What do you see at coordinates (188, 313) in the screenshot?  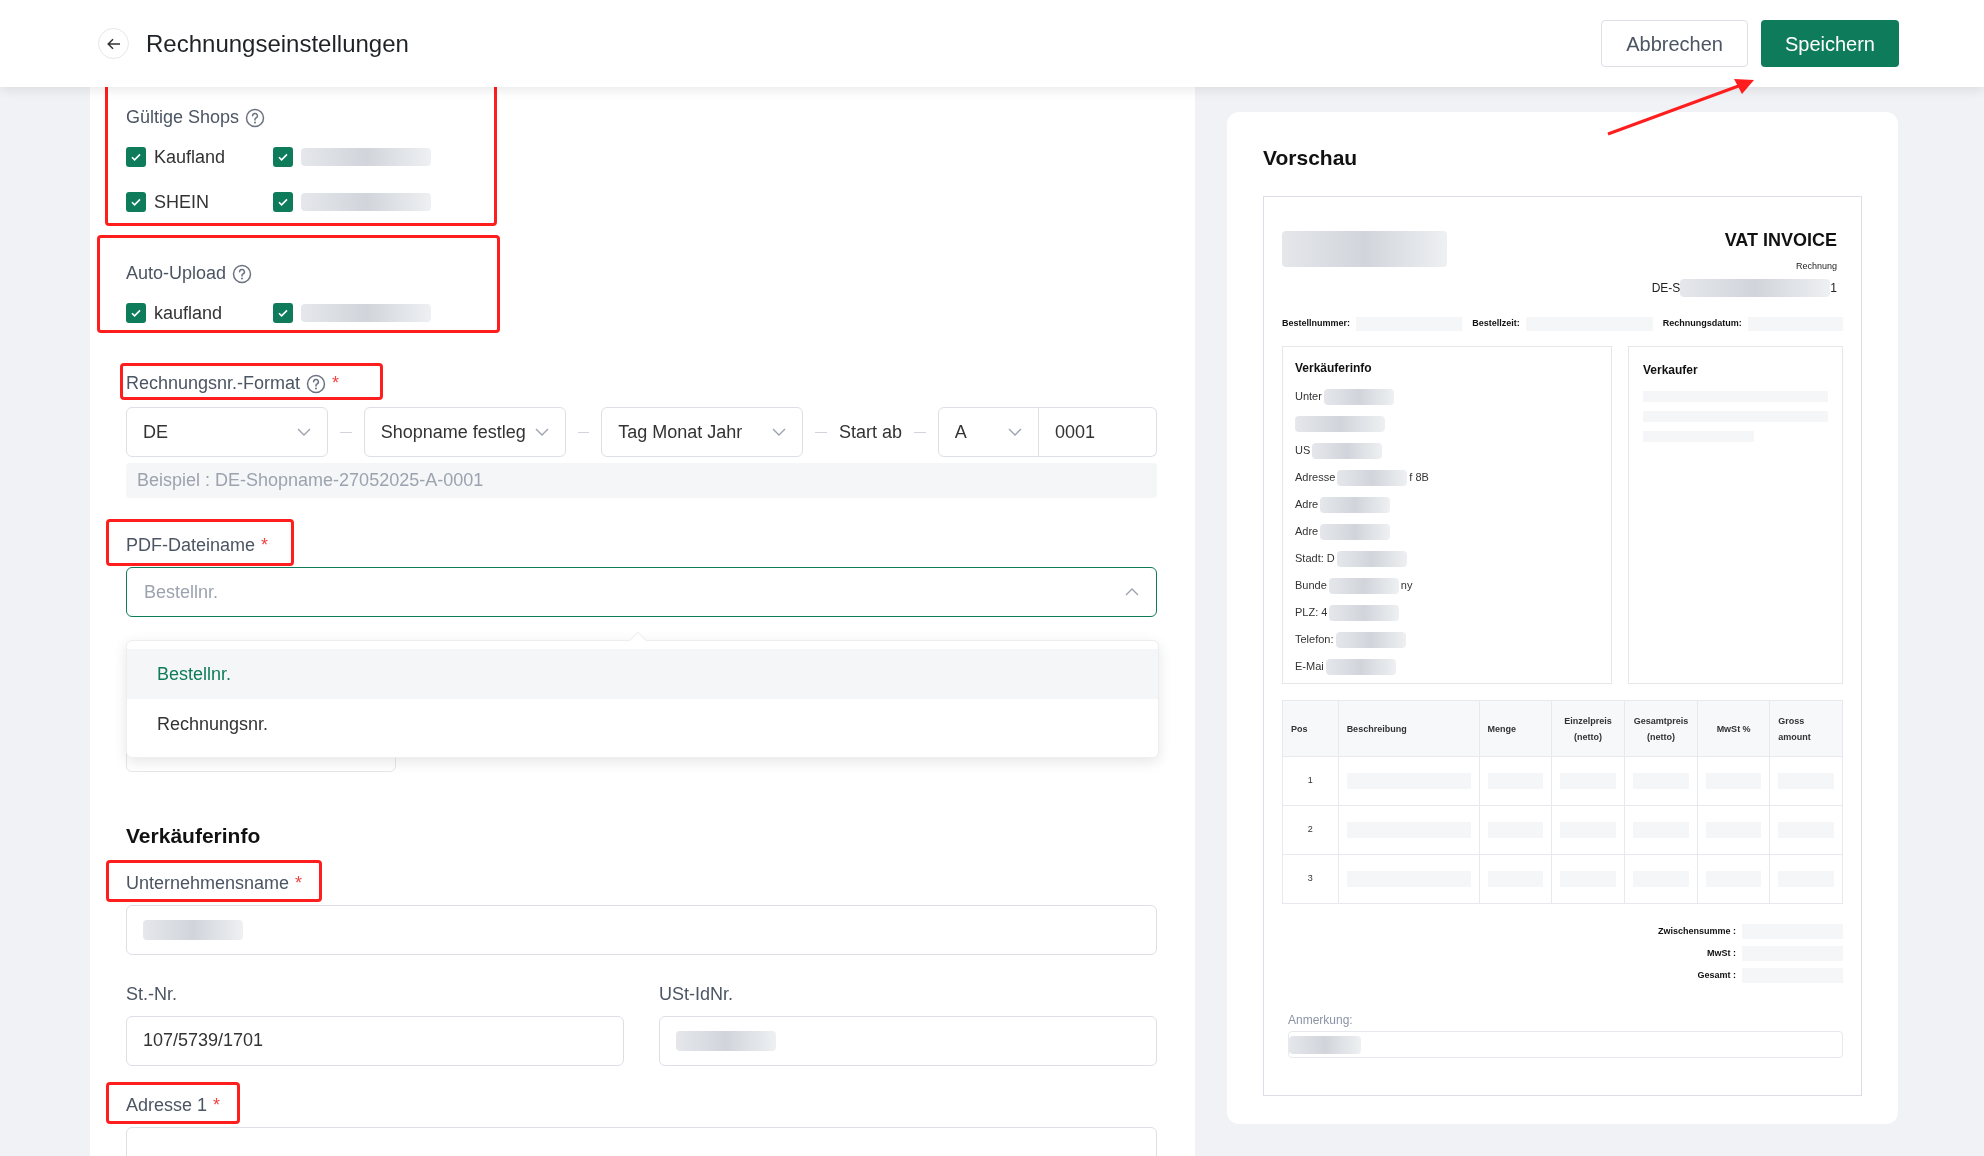 I see `shop-label: kaufland` at bounding box center [188, 313].